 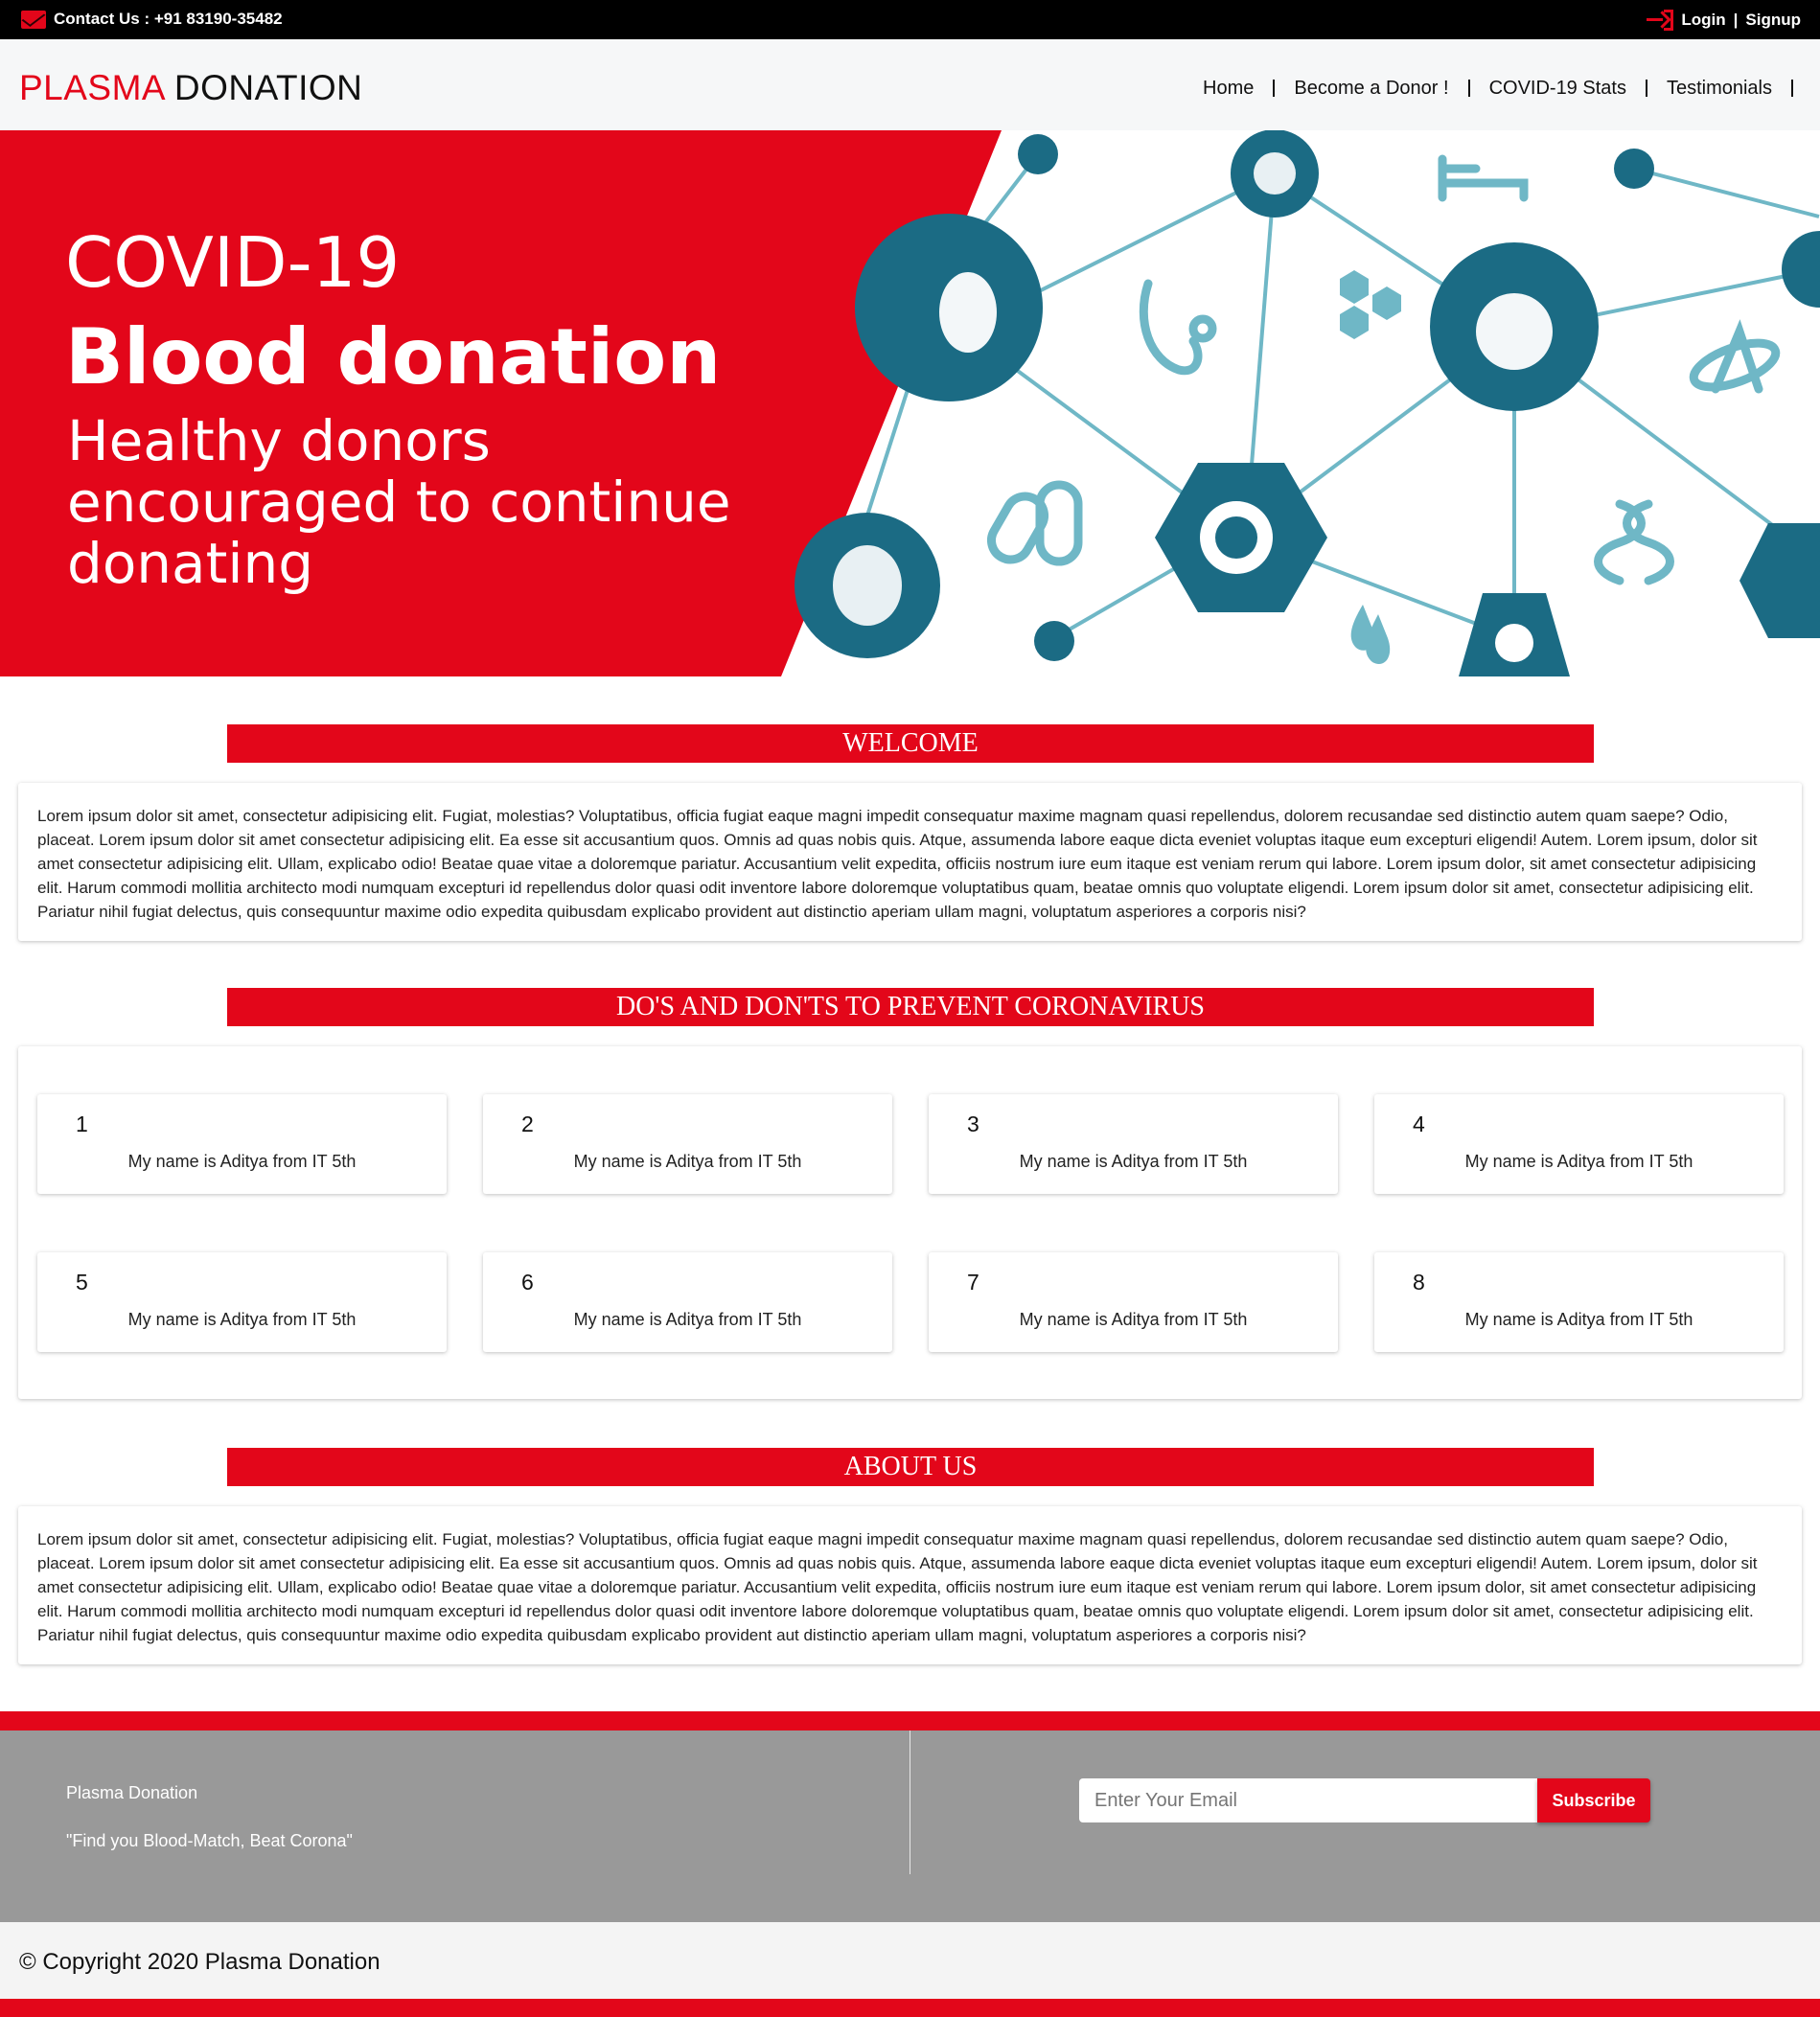 I want to click on login-link: Login, so click(x=1703, y=20).